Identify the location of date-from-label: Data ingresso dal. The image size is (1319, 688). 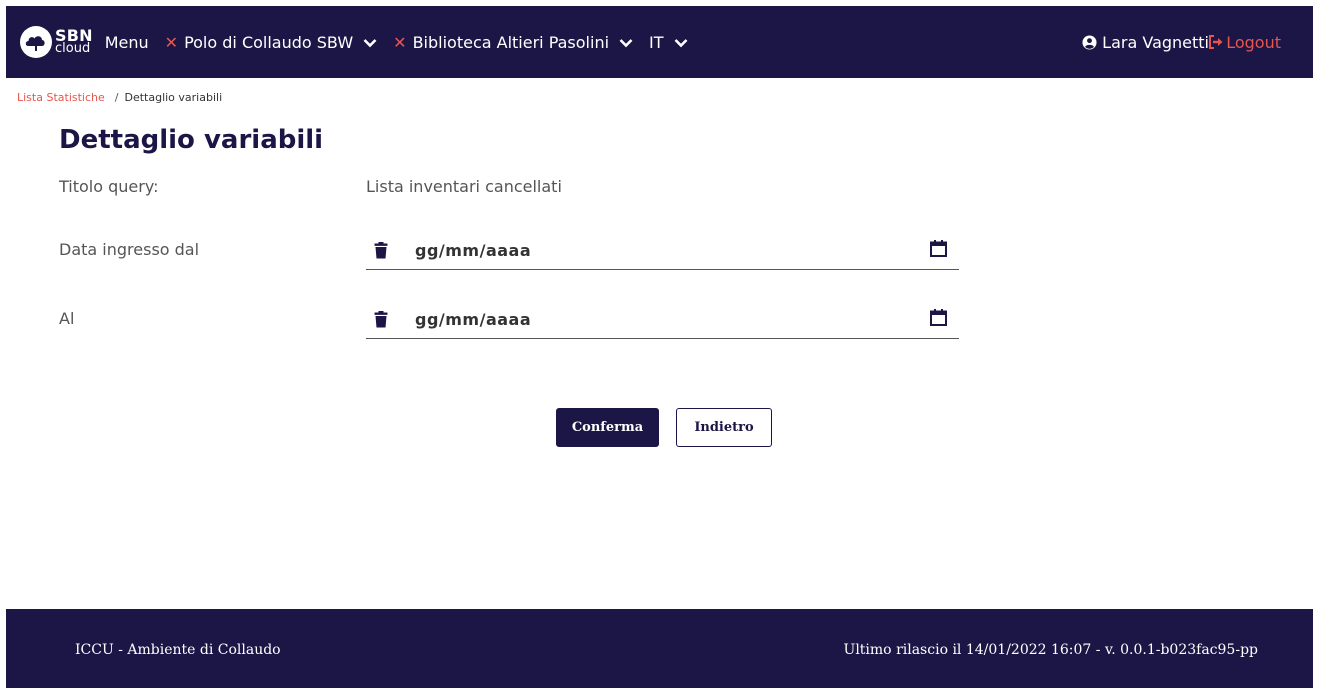
(129, 249).